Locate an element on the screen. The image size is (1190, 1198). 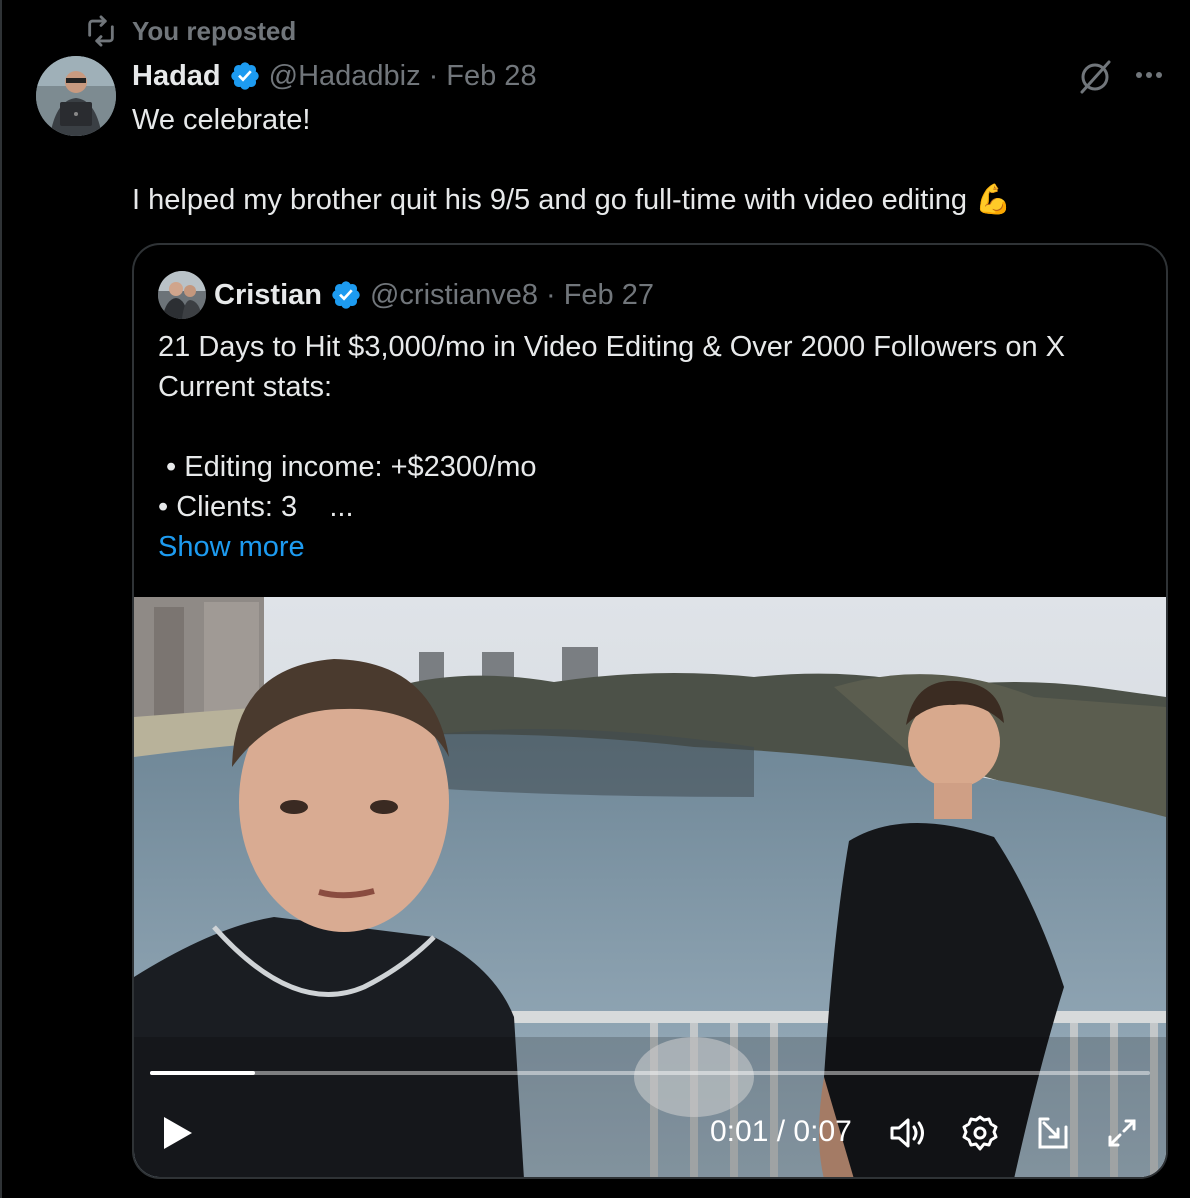
tweet-date: Feb 28 is located at coordinates (491, 76).